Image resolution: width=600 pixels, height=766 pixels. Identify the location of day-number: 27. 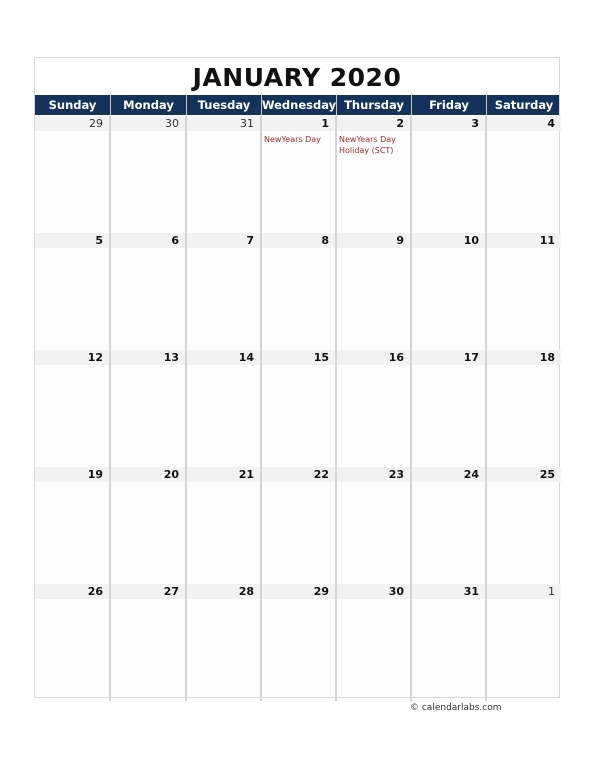
(148, 591).